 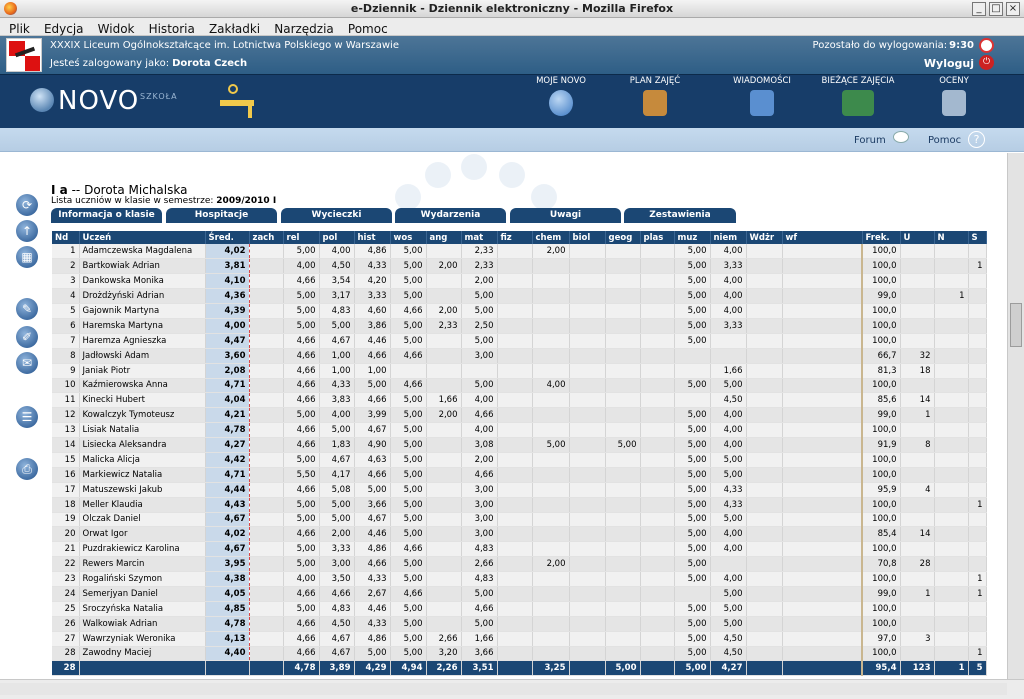 What do you see at coordinates (142, 475) in the screenshot?
I see `student-name: Markiewicz Natalia` at bounding box center [142, 475].